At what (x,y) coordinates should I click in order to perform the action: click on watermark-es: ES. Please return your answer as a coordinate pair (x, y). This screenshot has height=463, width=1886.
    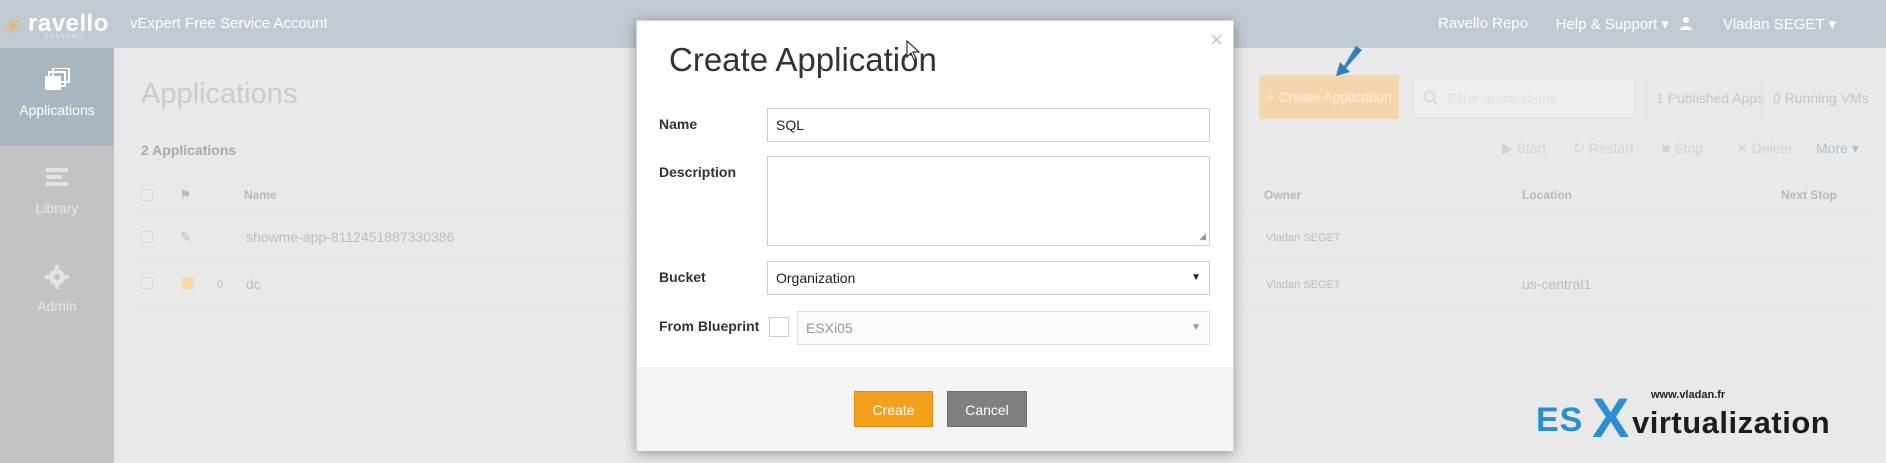
    Looking at the image, I should click on (1560, 420).